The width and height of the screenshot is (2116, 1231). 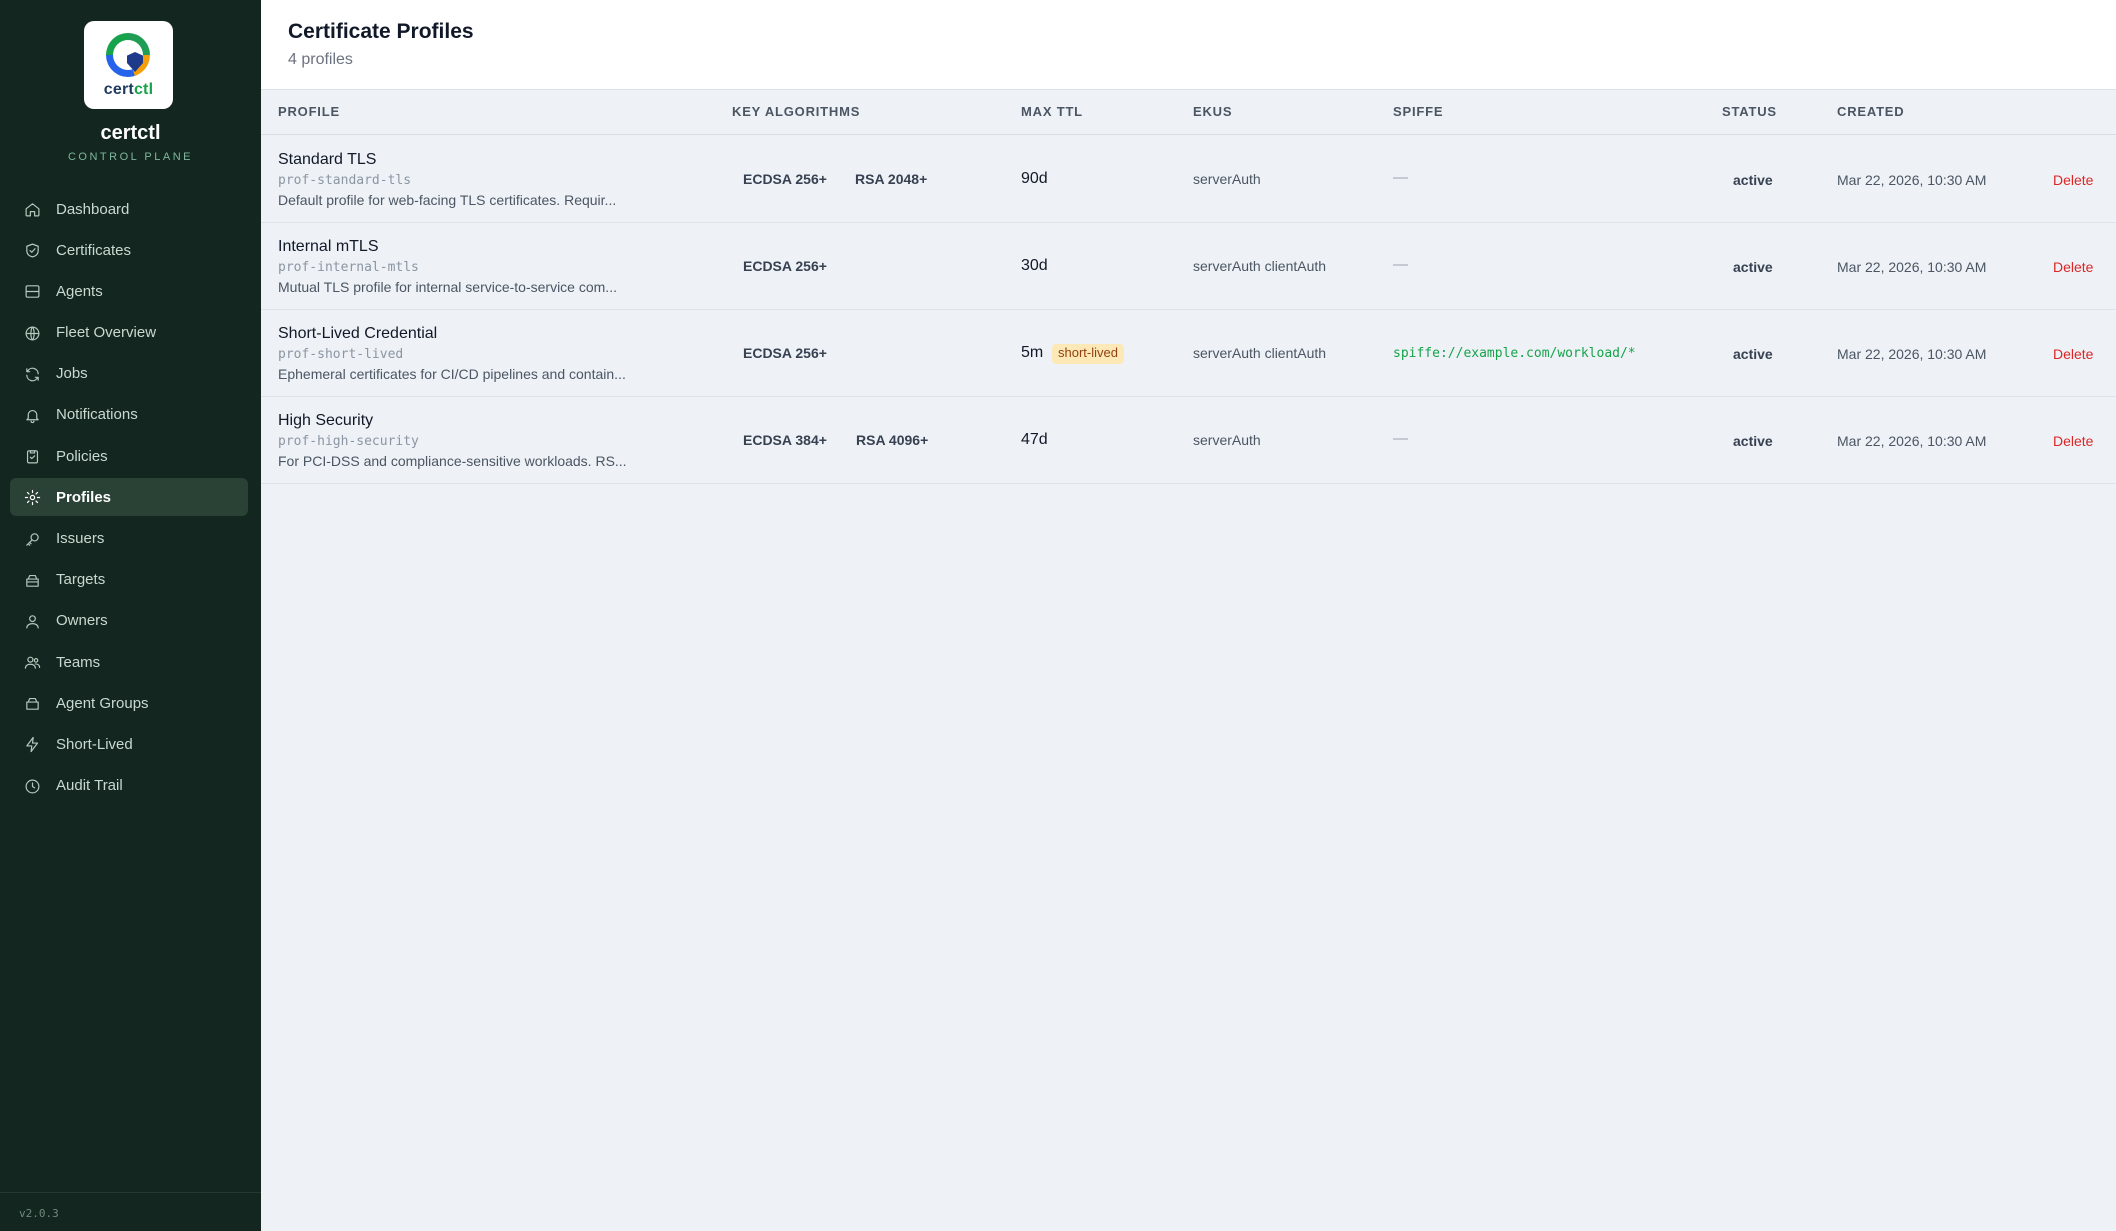 I want to click on column-header-status: STATUS, so click(x=1749, y=111).